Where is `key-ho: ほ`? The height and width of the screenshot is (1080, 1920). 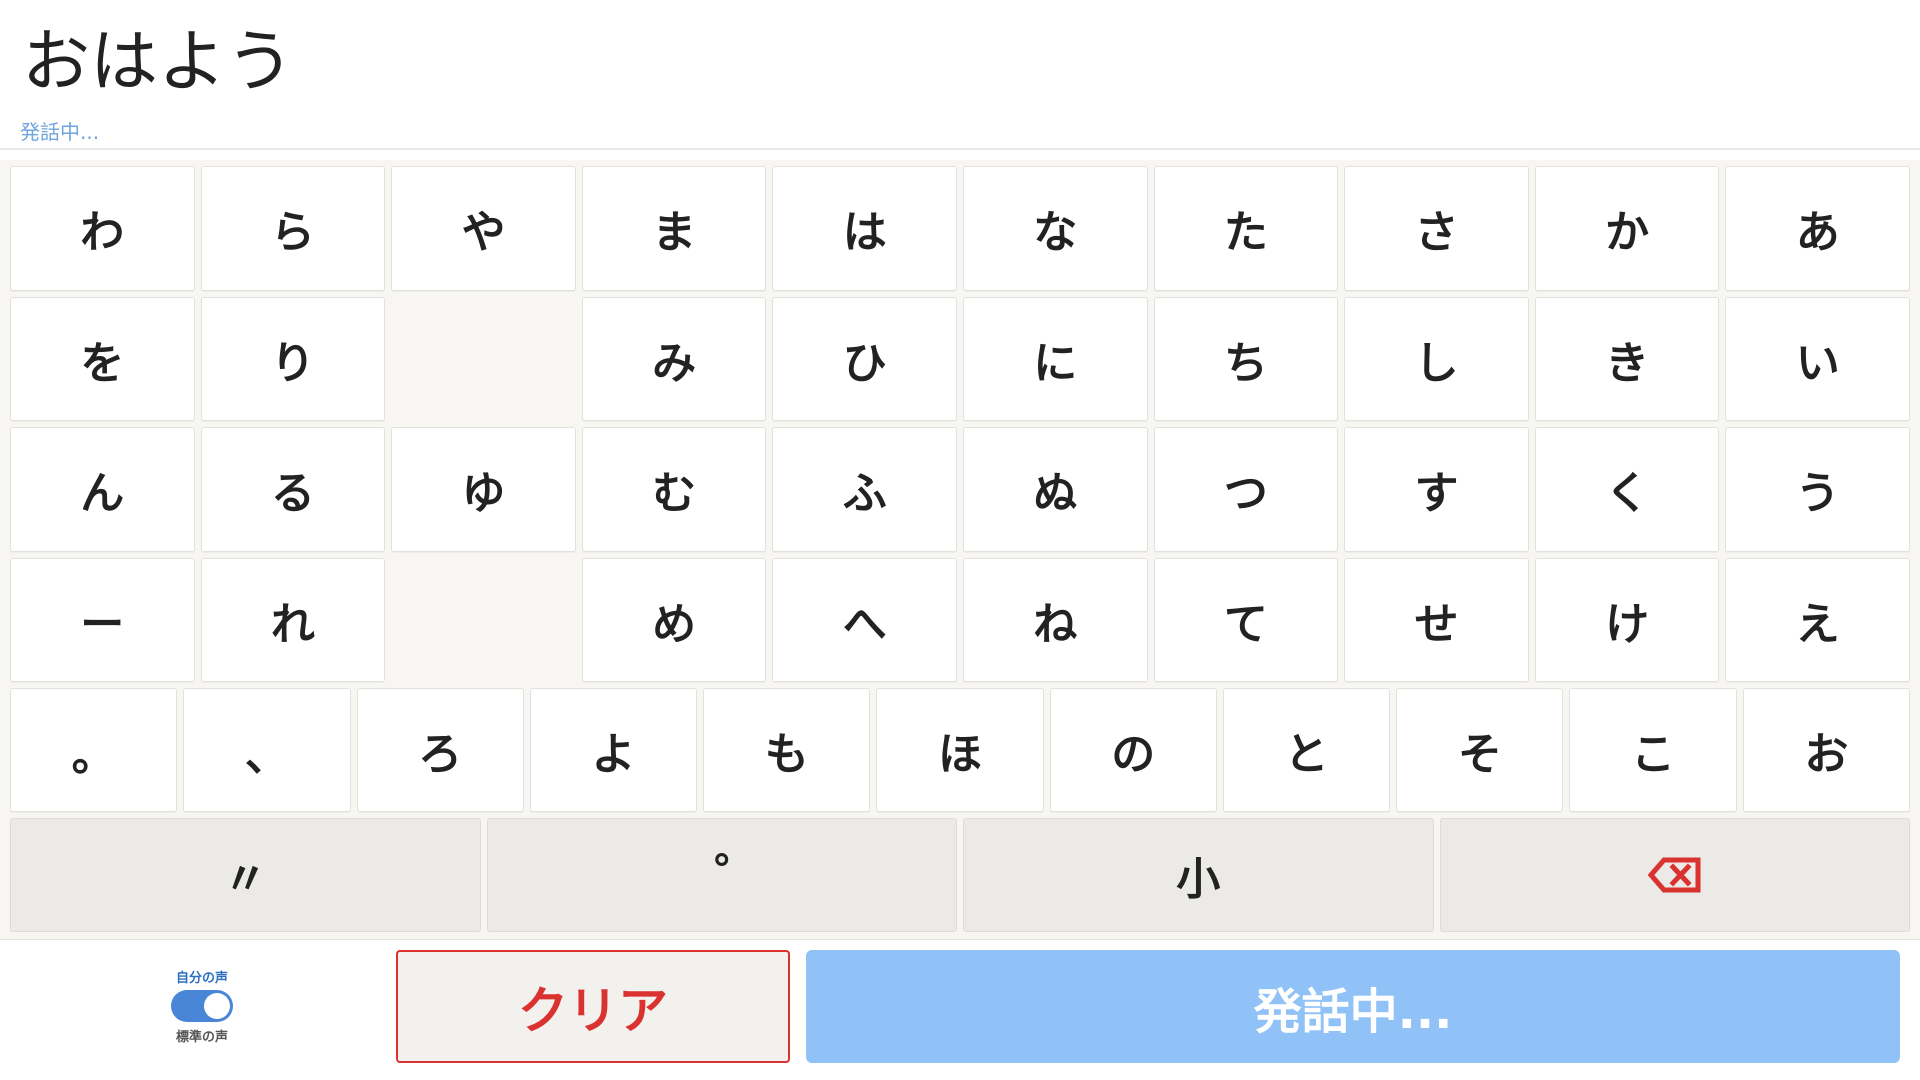
key-ho: ほ is located at coordinates (960, 750).